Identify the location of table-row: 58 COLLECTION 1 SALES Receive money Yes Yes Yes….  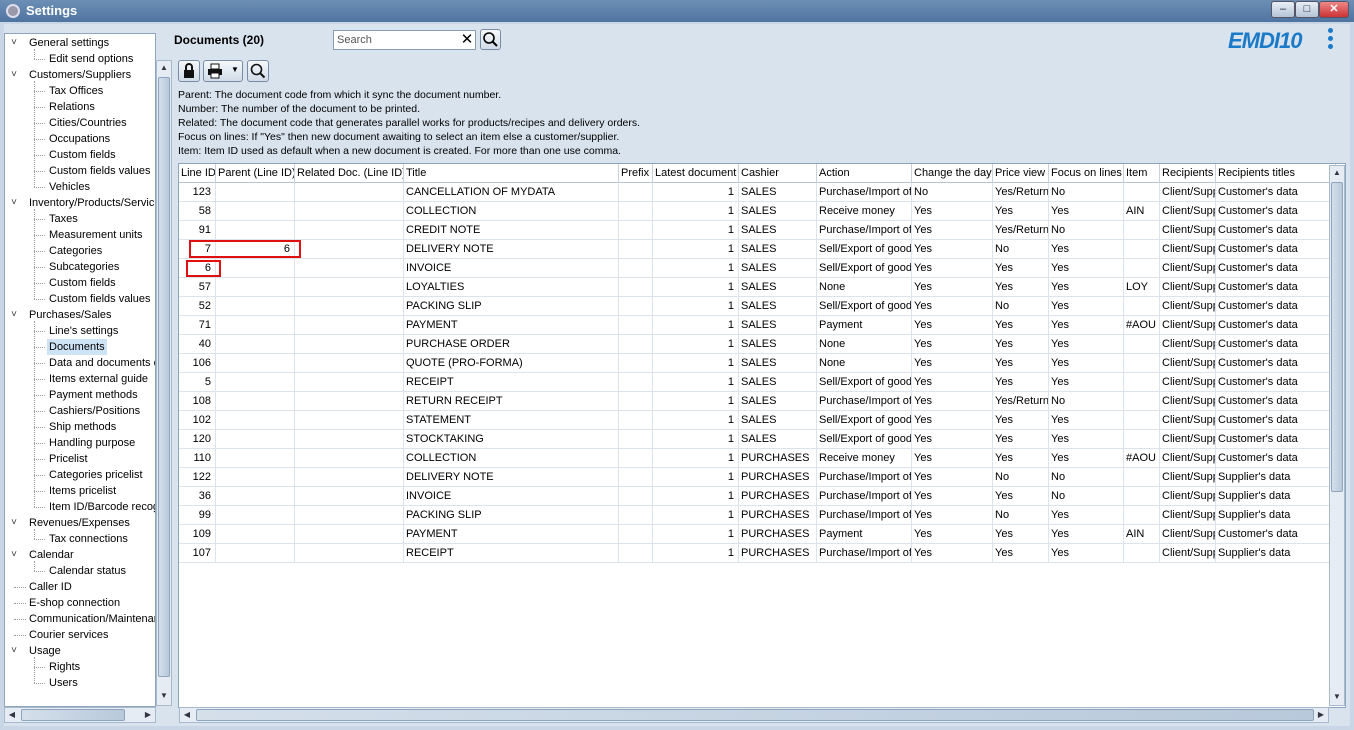
(757, 211).